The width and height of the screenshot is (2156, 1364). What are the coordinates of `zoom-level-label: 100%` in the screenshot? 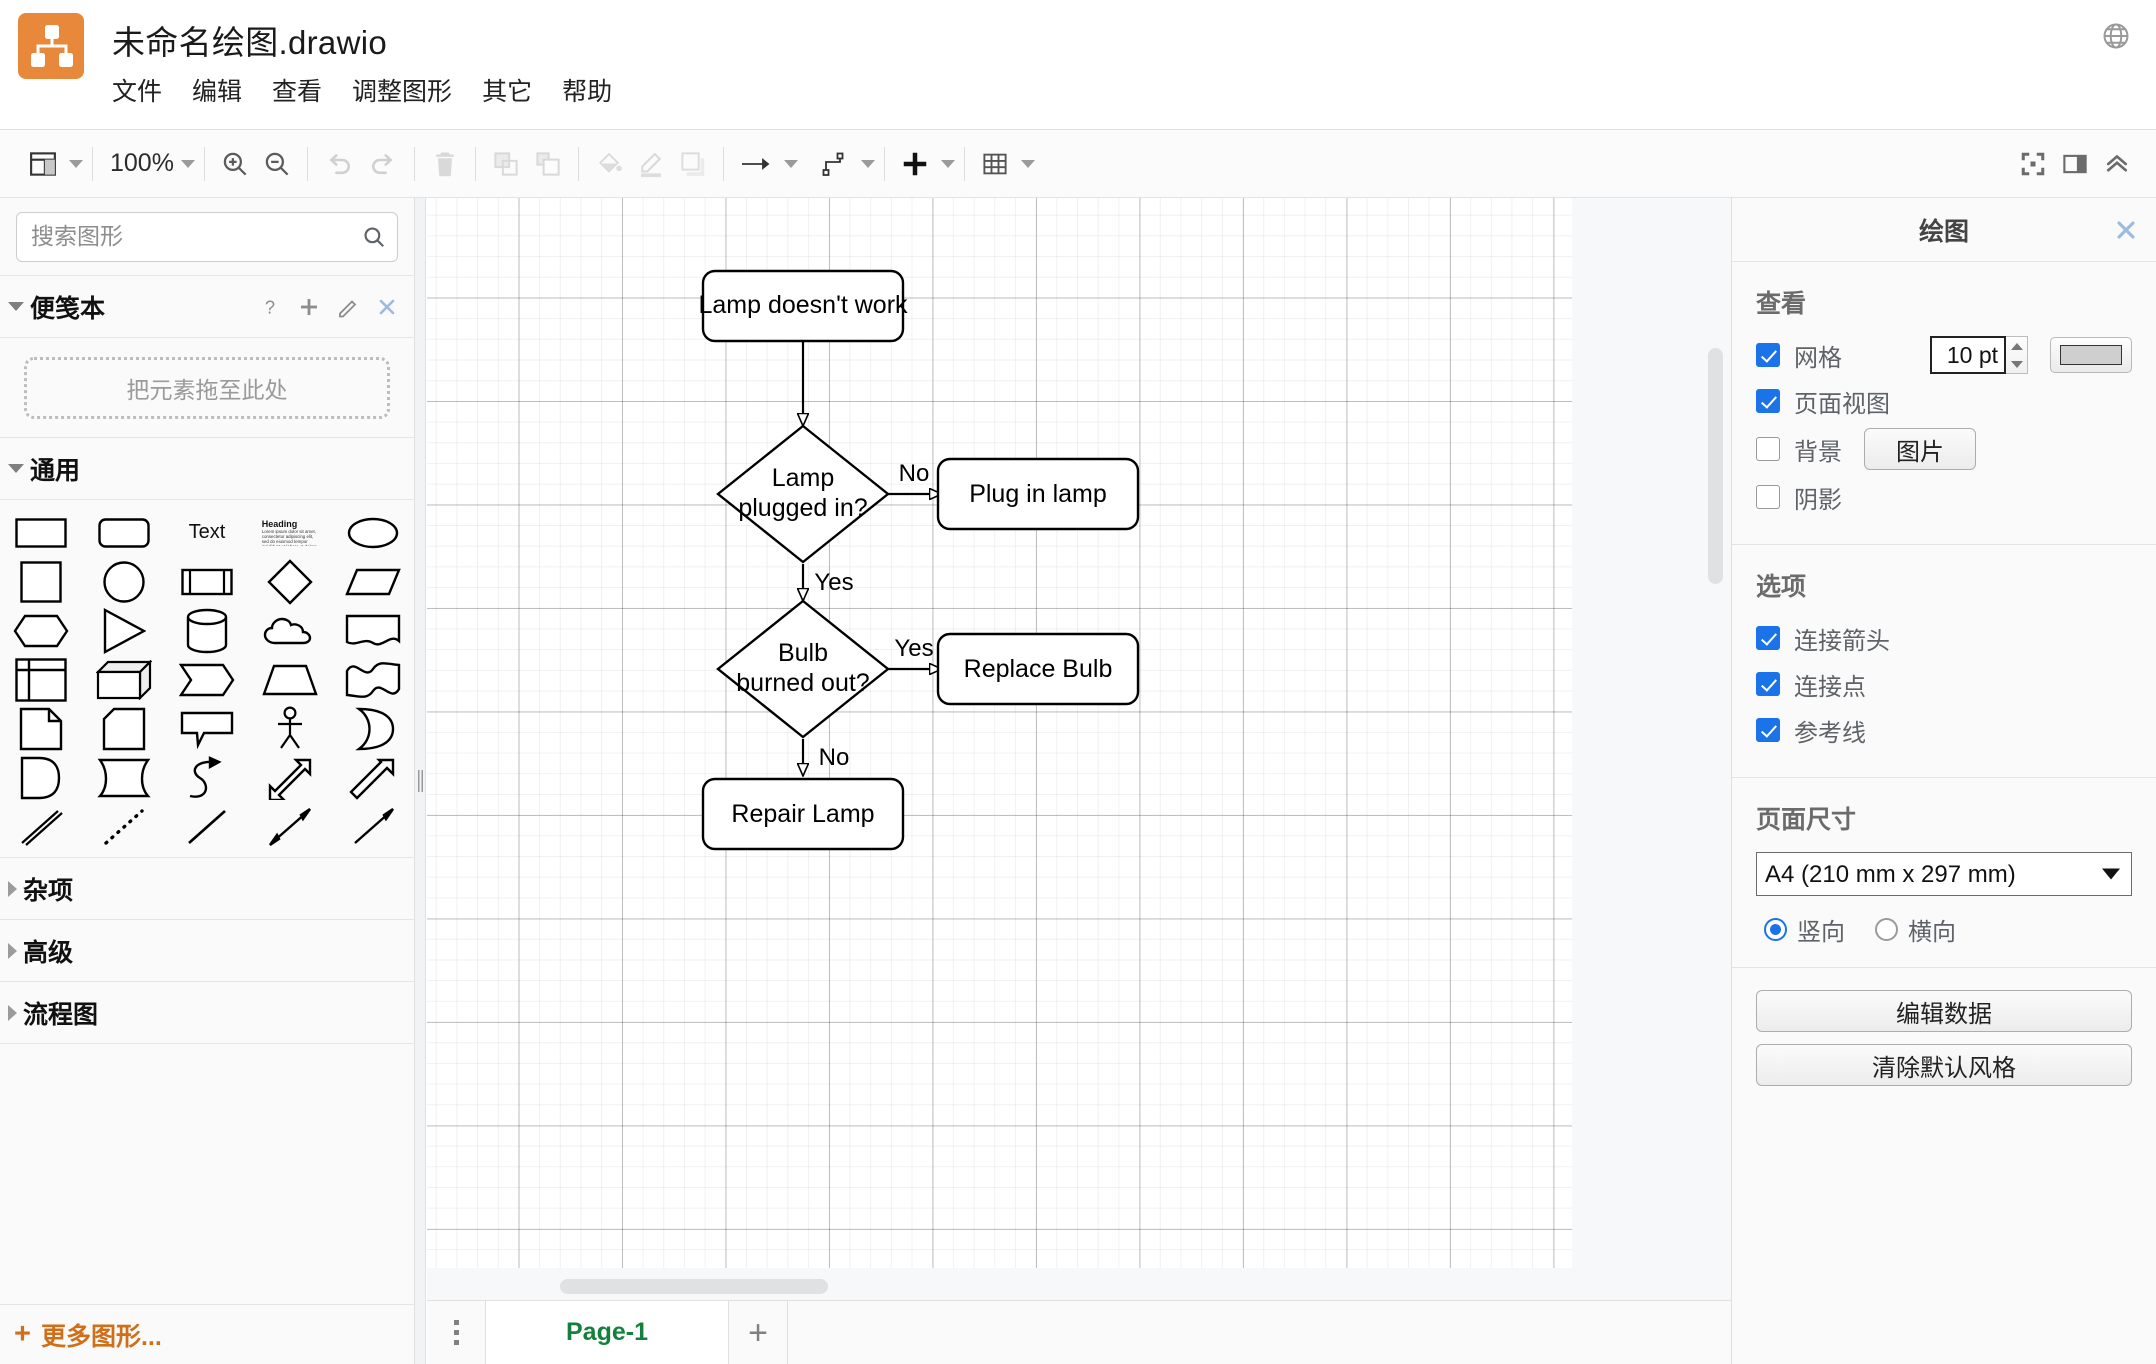 It's located at (139, 163).